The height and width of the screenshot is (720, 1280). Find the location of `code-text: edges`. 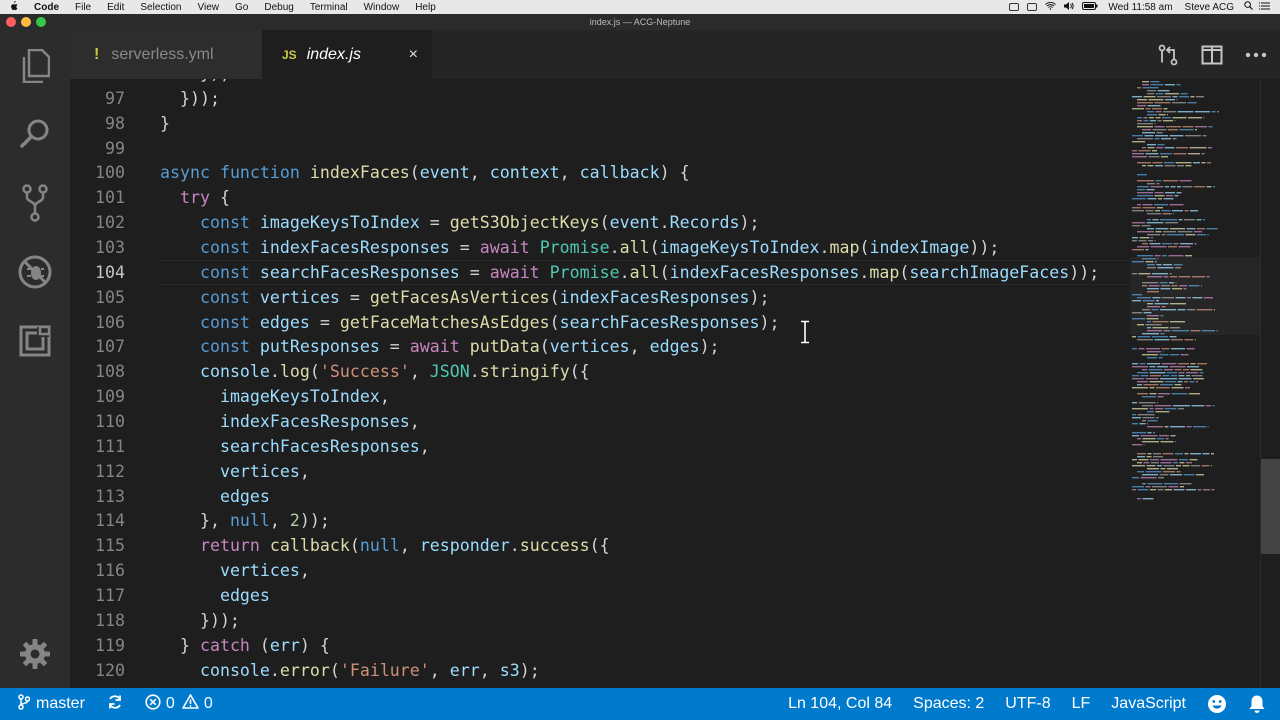

code-text: edges is located at coordinates (244, 496).